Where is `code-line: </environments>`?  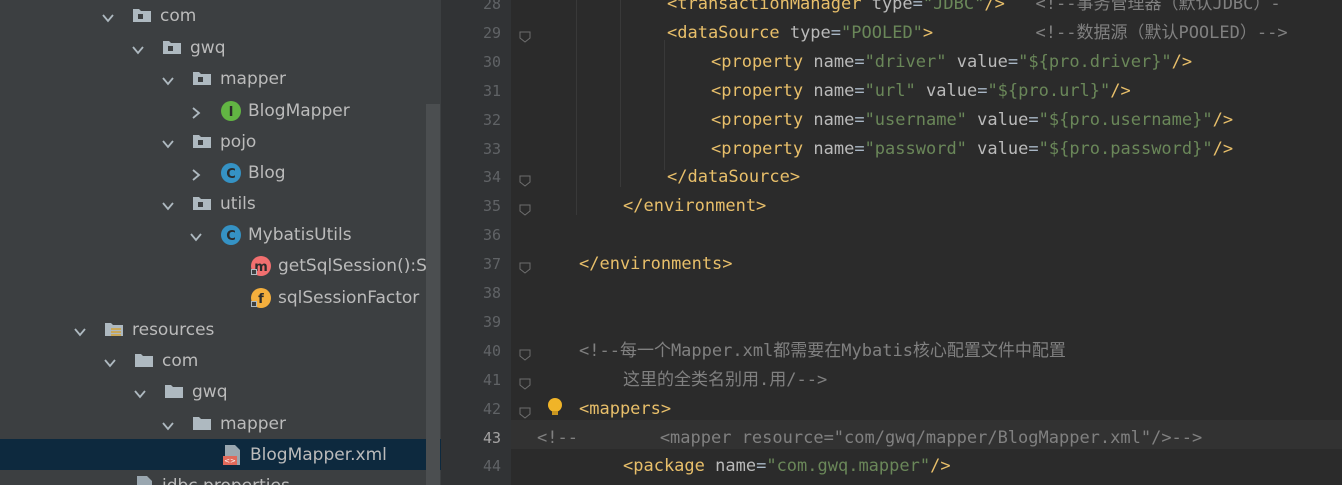 code-line: </environments> is located at coordinates (635, 264).